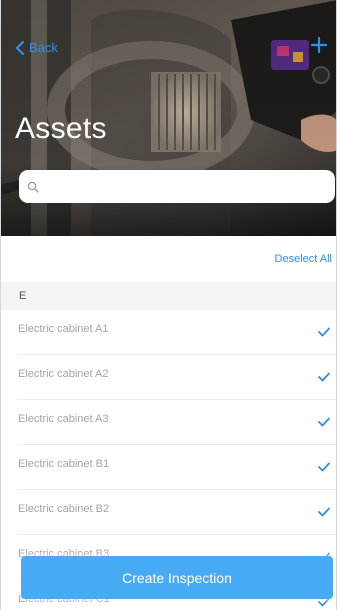 The height and width of the screenshot is (610, 337). I want to click on list-item: Electric cabinet B1, so click(168, 467).